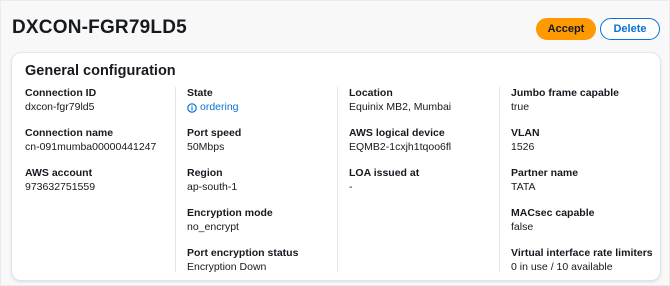 This screenshot has height=286, width=670. What do you see at coordinates (582, 253) in the screenshot?
I see `field-label: Virtual interface rate limiters` at bounding box center [582, 253].